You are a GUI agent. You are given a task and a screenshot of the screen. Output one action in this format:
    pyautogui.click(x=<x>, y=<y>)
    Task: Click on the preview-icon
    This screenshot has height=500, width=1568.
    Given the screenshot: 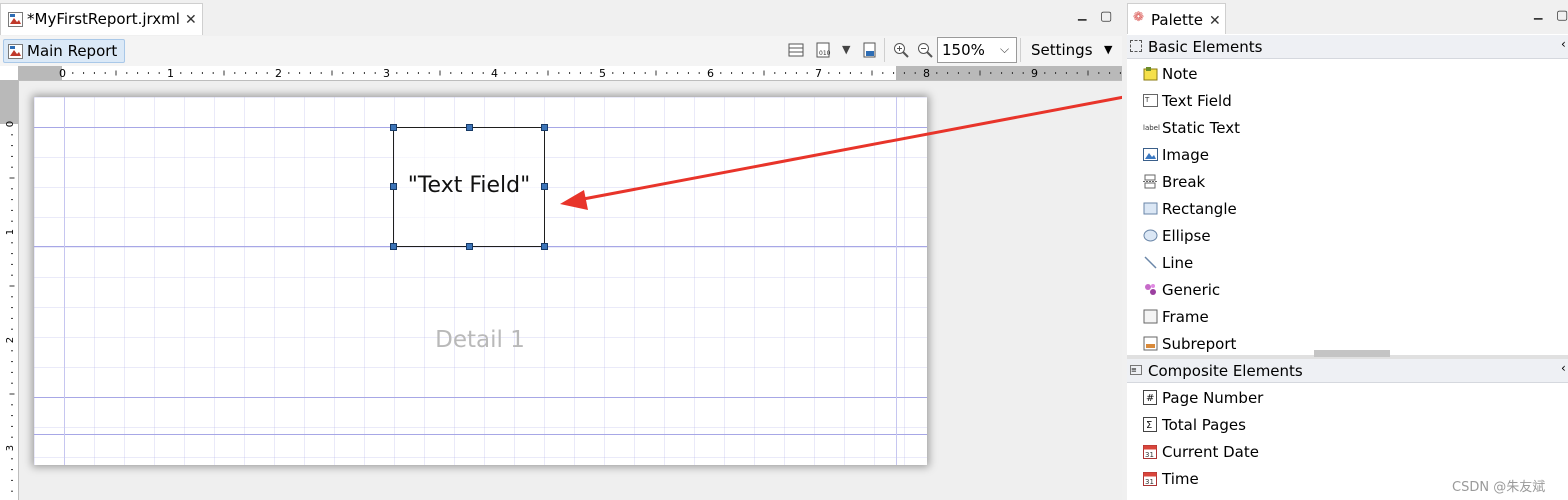 What is the action you would take?
    pyautogui.click(x=870, y=50)
    